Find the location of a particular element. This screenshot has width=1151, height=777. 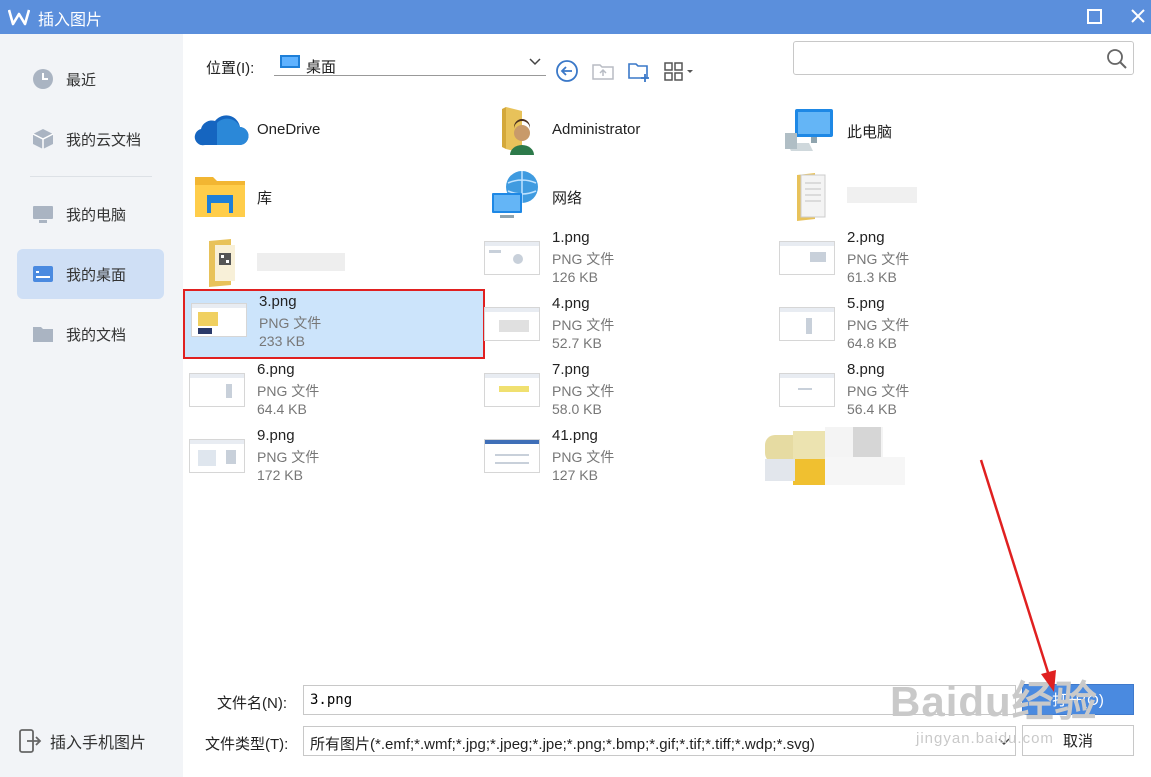

view-menu-icon is located at coordinates (680, 71).